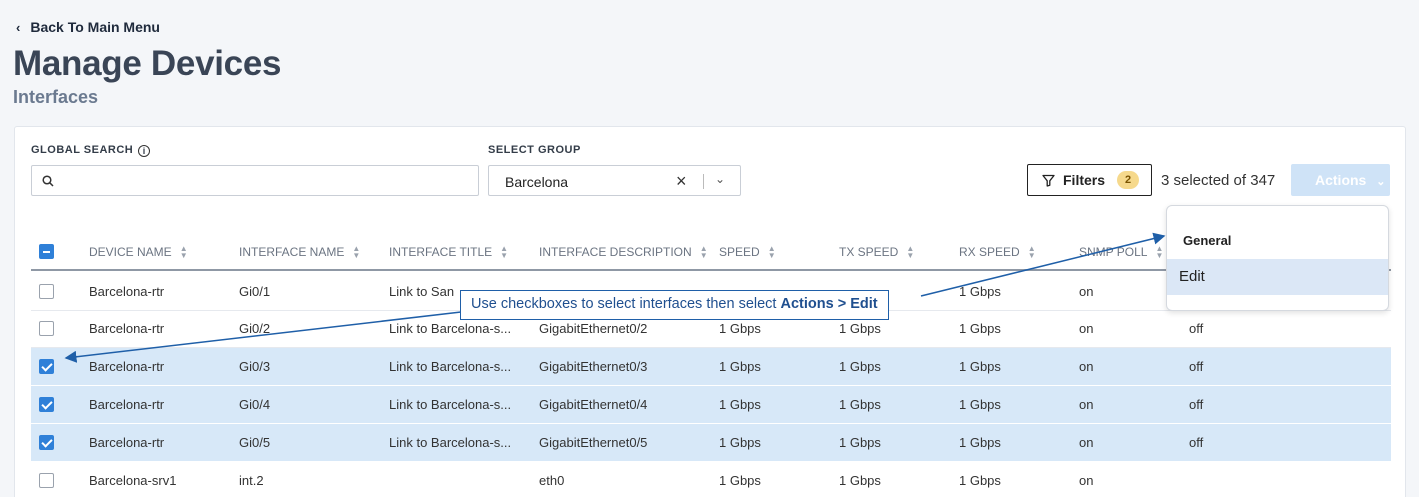  What do you see at coordinates (593, 442) in the screenshot?
I see `interface-description-cell: GigabitEthernet0/5` at bounding box center [593, 442].